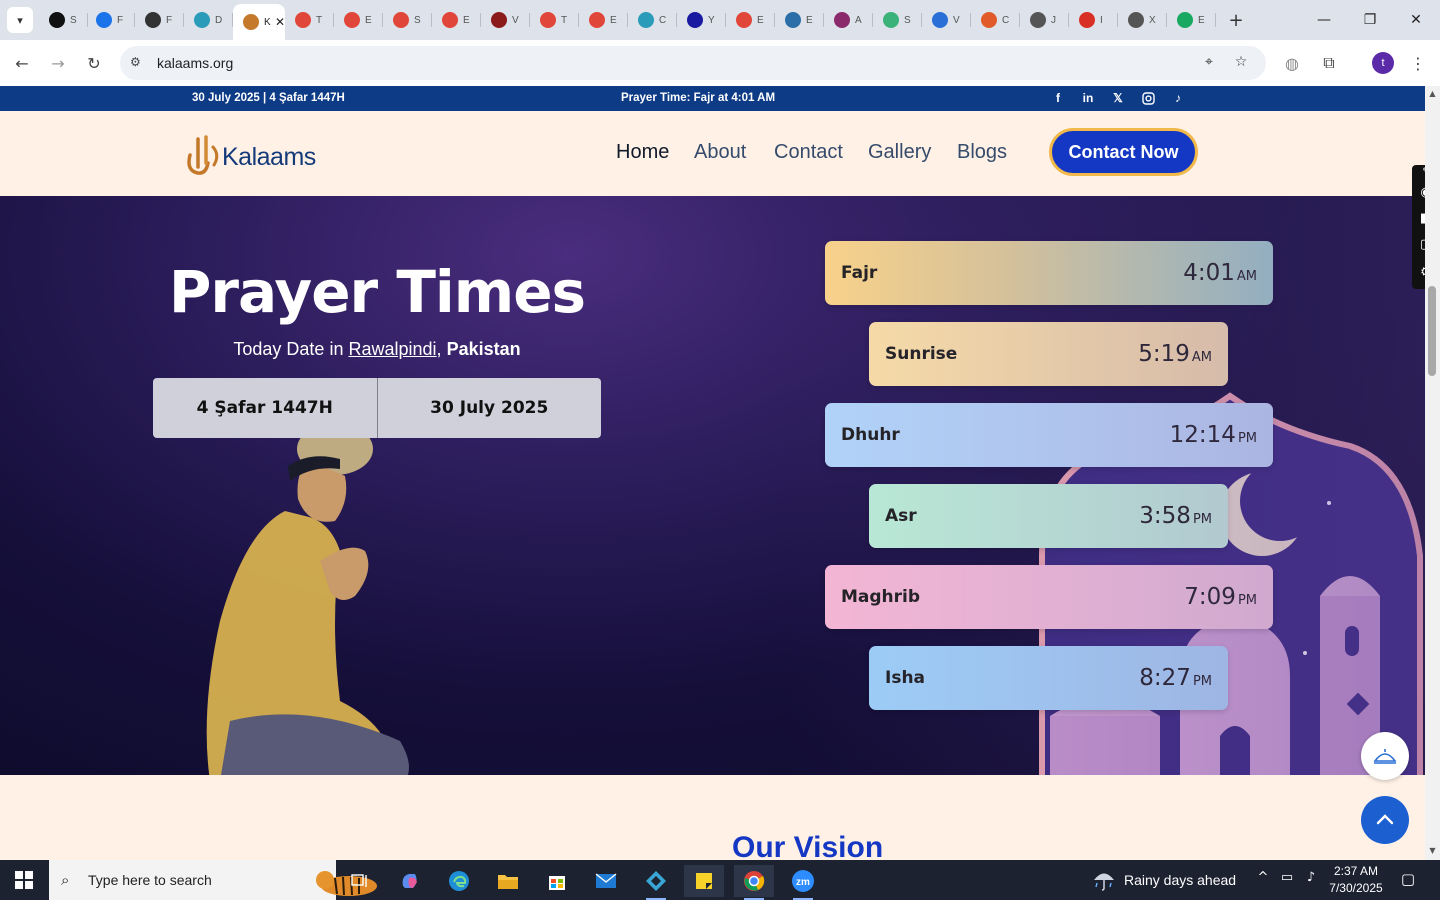 This screenshot has width=1440, height=900. I want to click on notifications-icon: ▢, so click(1408, 880).